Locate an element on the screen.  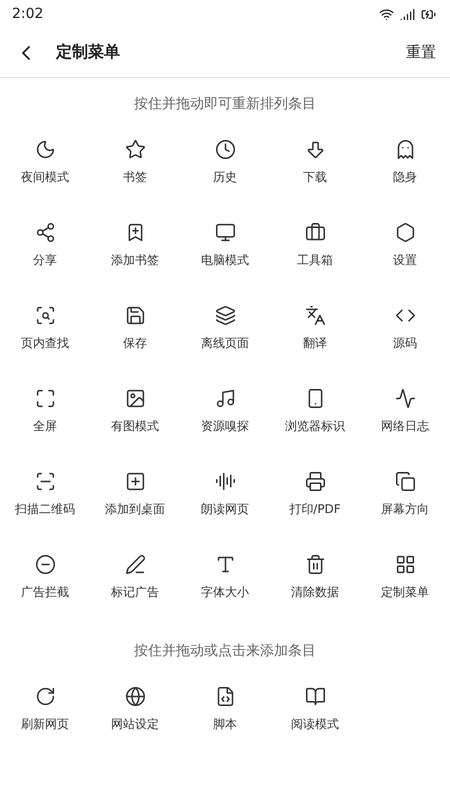
trash-icon is located at coordinates (315, 564).